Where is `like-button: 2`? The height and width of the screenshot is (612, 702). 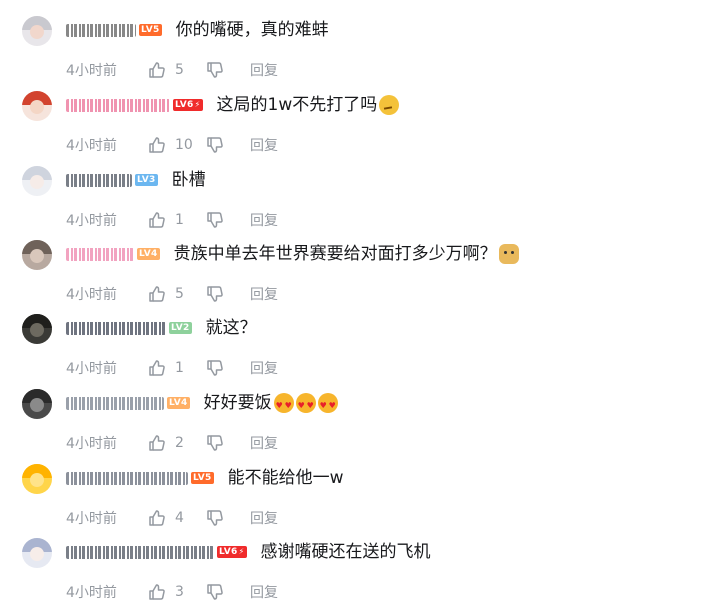
like-button: 2 is located at coordinates (177, 443).